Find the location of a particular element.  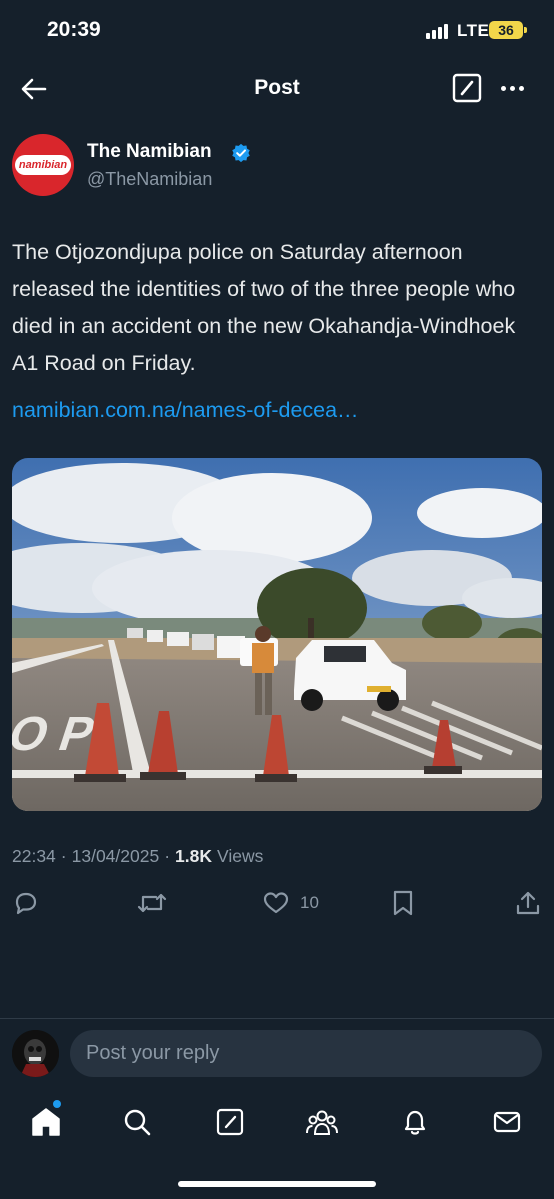

tab-communities is located at coordinates (322, 1122).